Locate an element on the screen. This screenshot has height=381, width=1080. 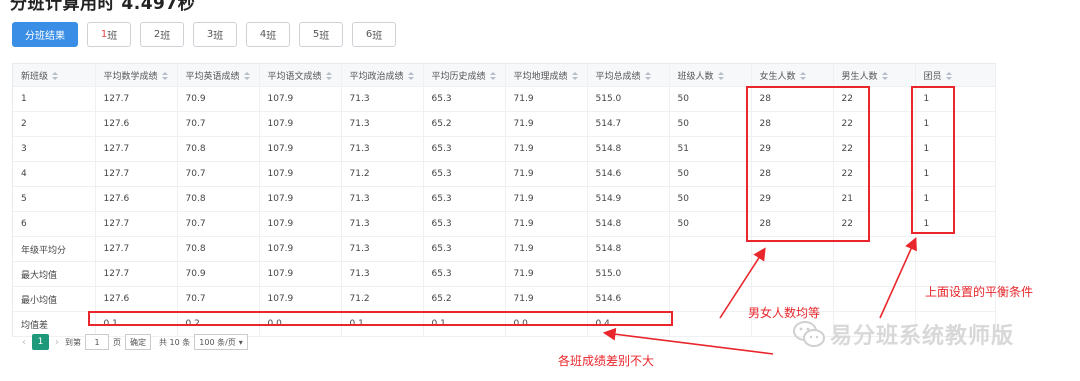
score-gap-note: 各班成绩差别不大 is located at coordinates (606, 361).